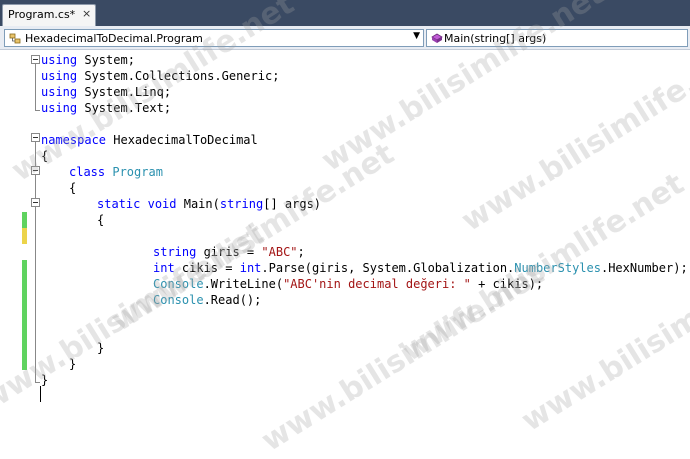 This screenshot has height=459, width=690. What do you see at coordinates (160, 76) in the screenshot?
I see `code-line: using System.Collections.Generic;` at bounding box center [160, 76].